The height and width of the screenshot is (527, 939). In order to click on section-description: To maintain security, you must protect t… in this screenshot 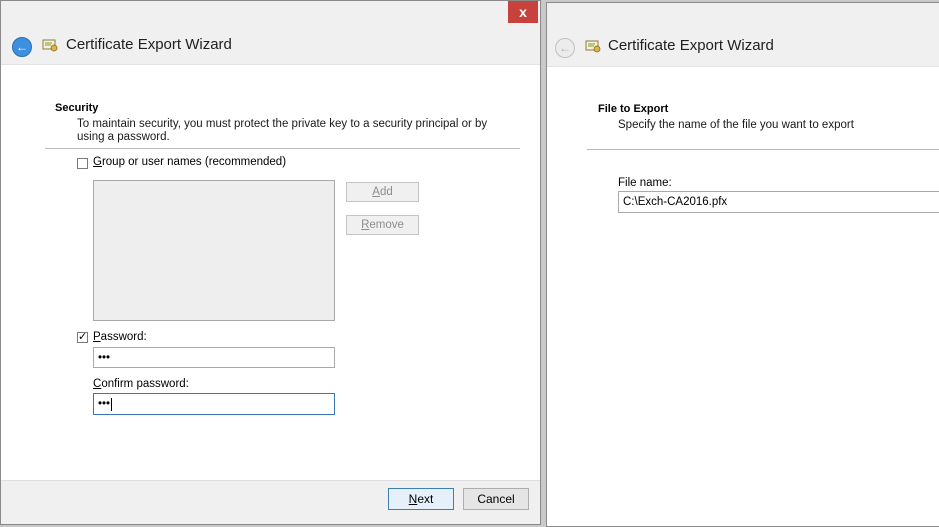, I will do `click(282, 130)`.